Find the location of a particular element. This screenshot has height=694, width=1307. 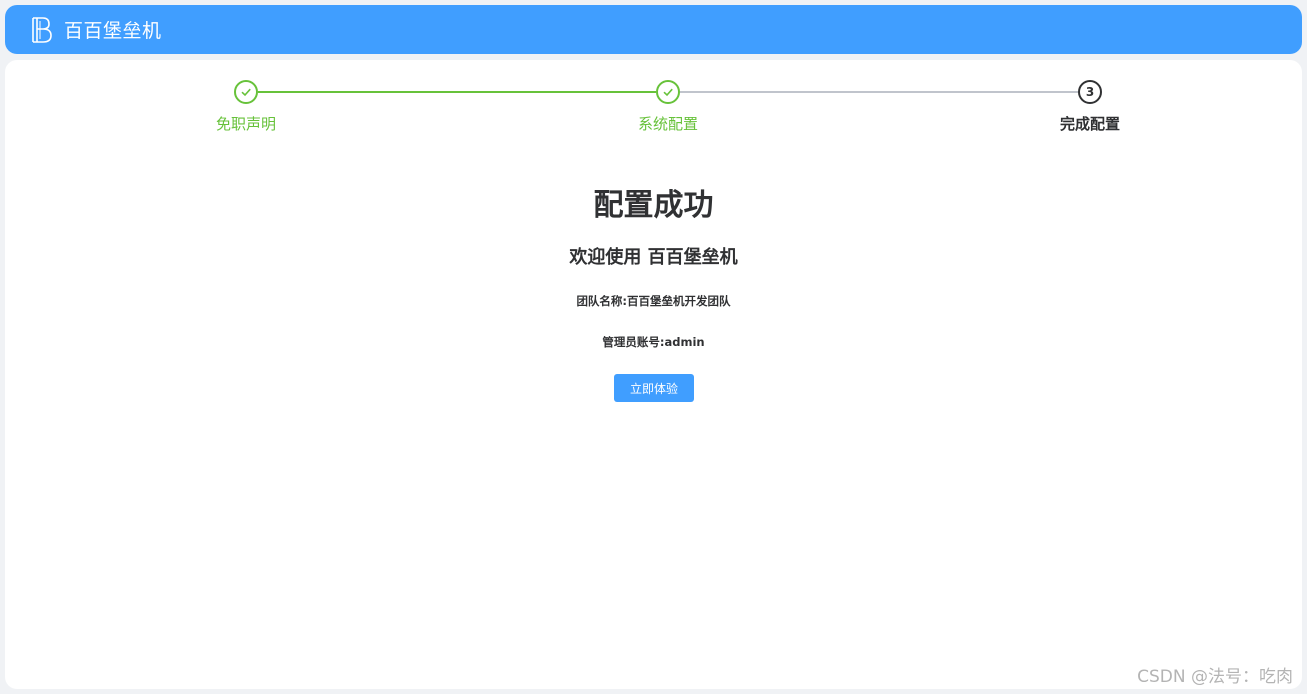

step-2-title: 系统配置 is located at coordinates (667, 124).